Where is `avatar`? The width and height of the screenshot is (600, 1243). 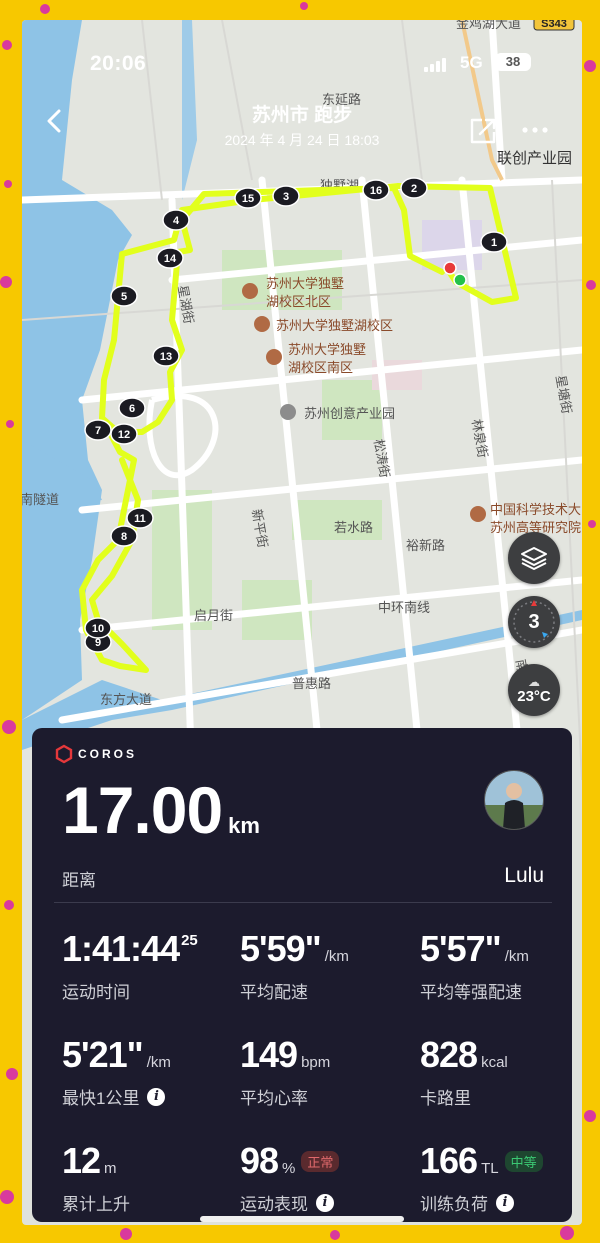
avatar is located at coordinates (514, 800).